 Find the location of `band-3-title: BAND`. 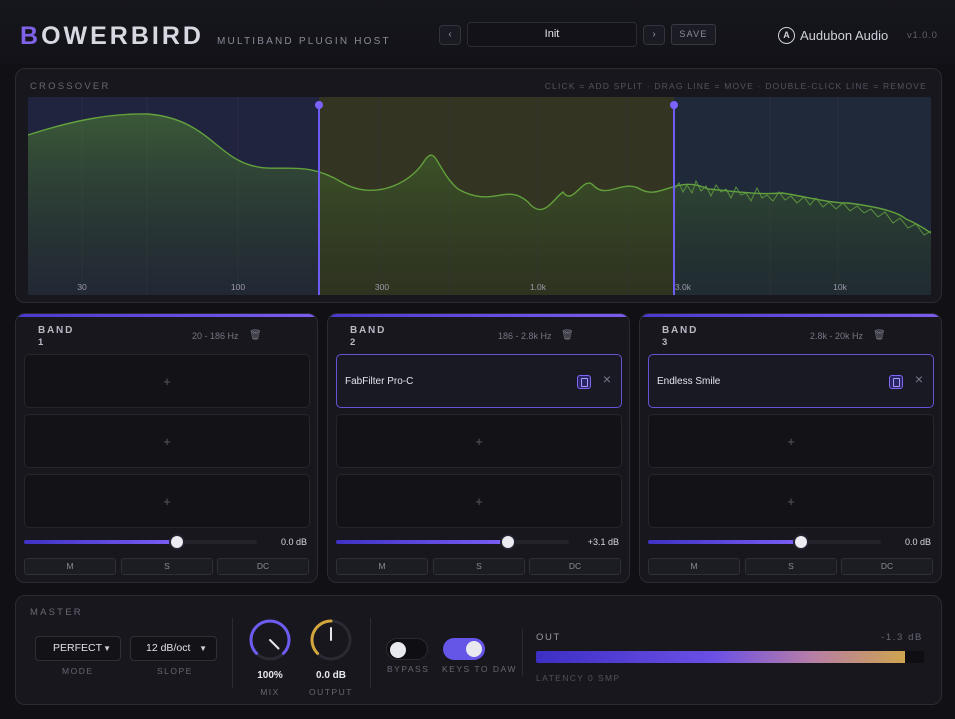

band-3-title: BAND is located at coordinates (680, 330).